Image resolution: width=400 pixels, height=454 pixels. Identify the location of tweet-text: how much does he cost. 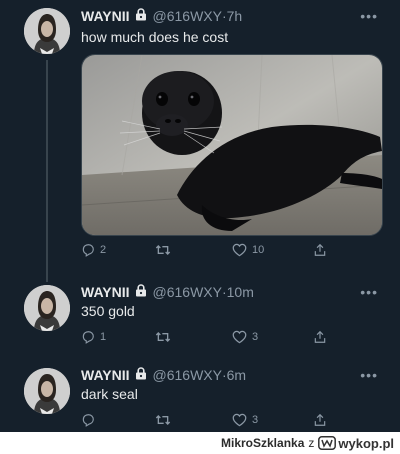
(155, 37).